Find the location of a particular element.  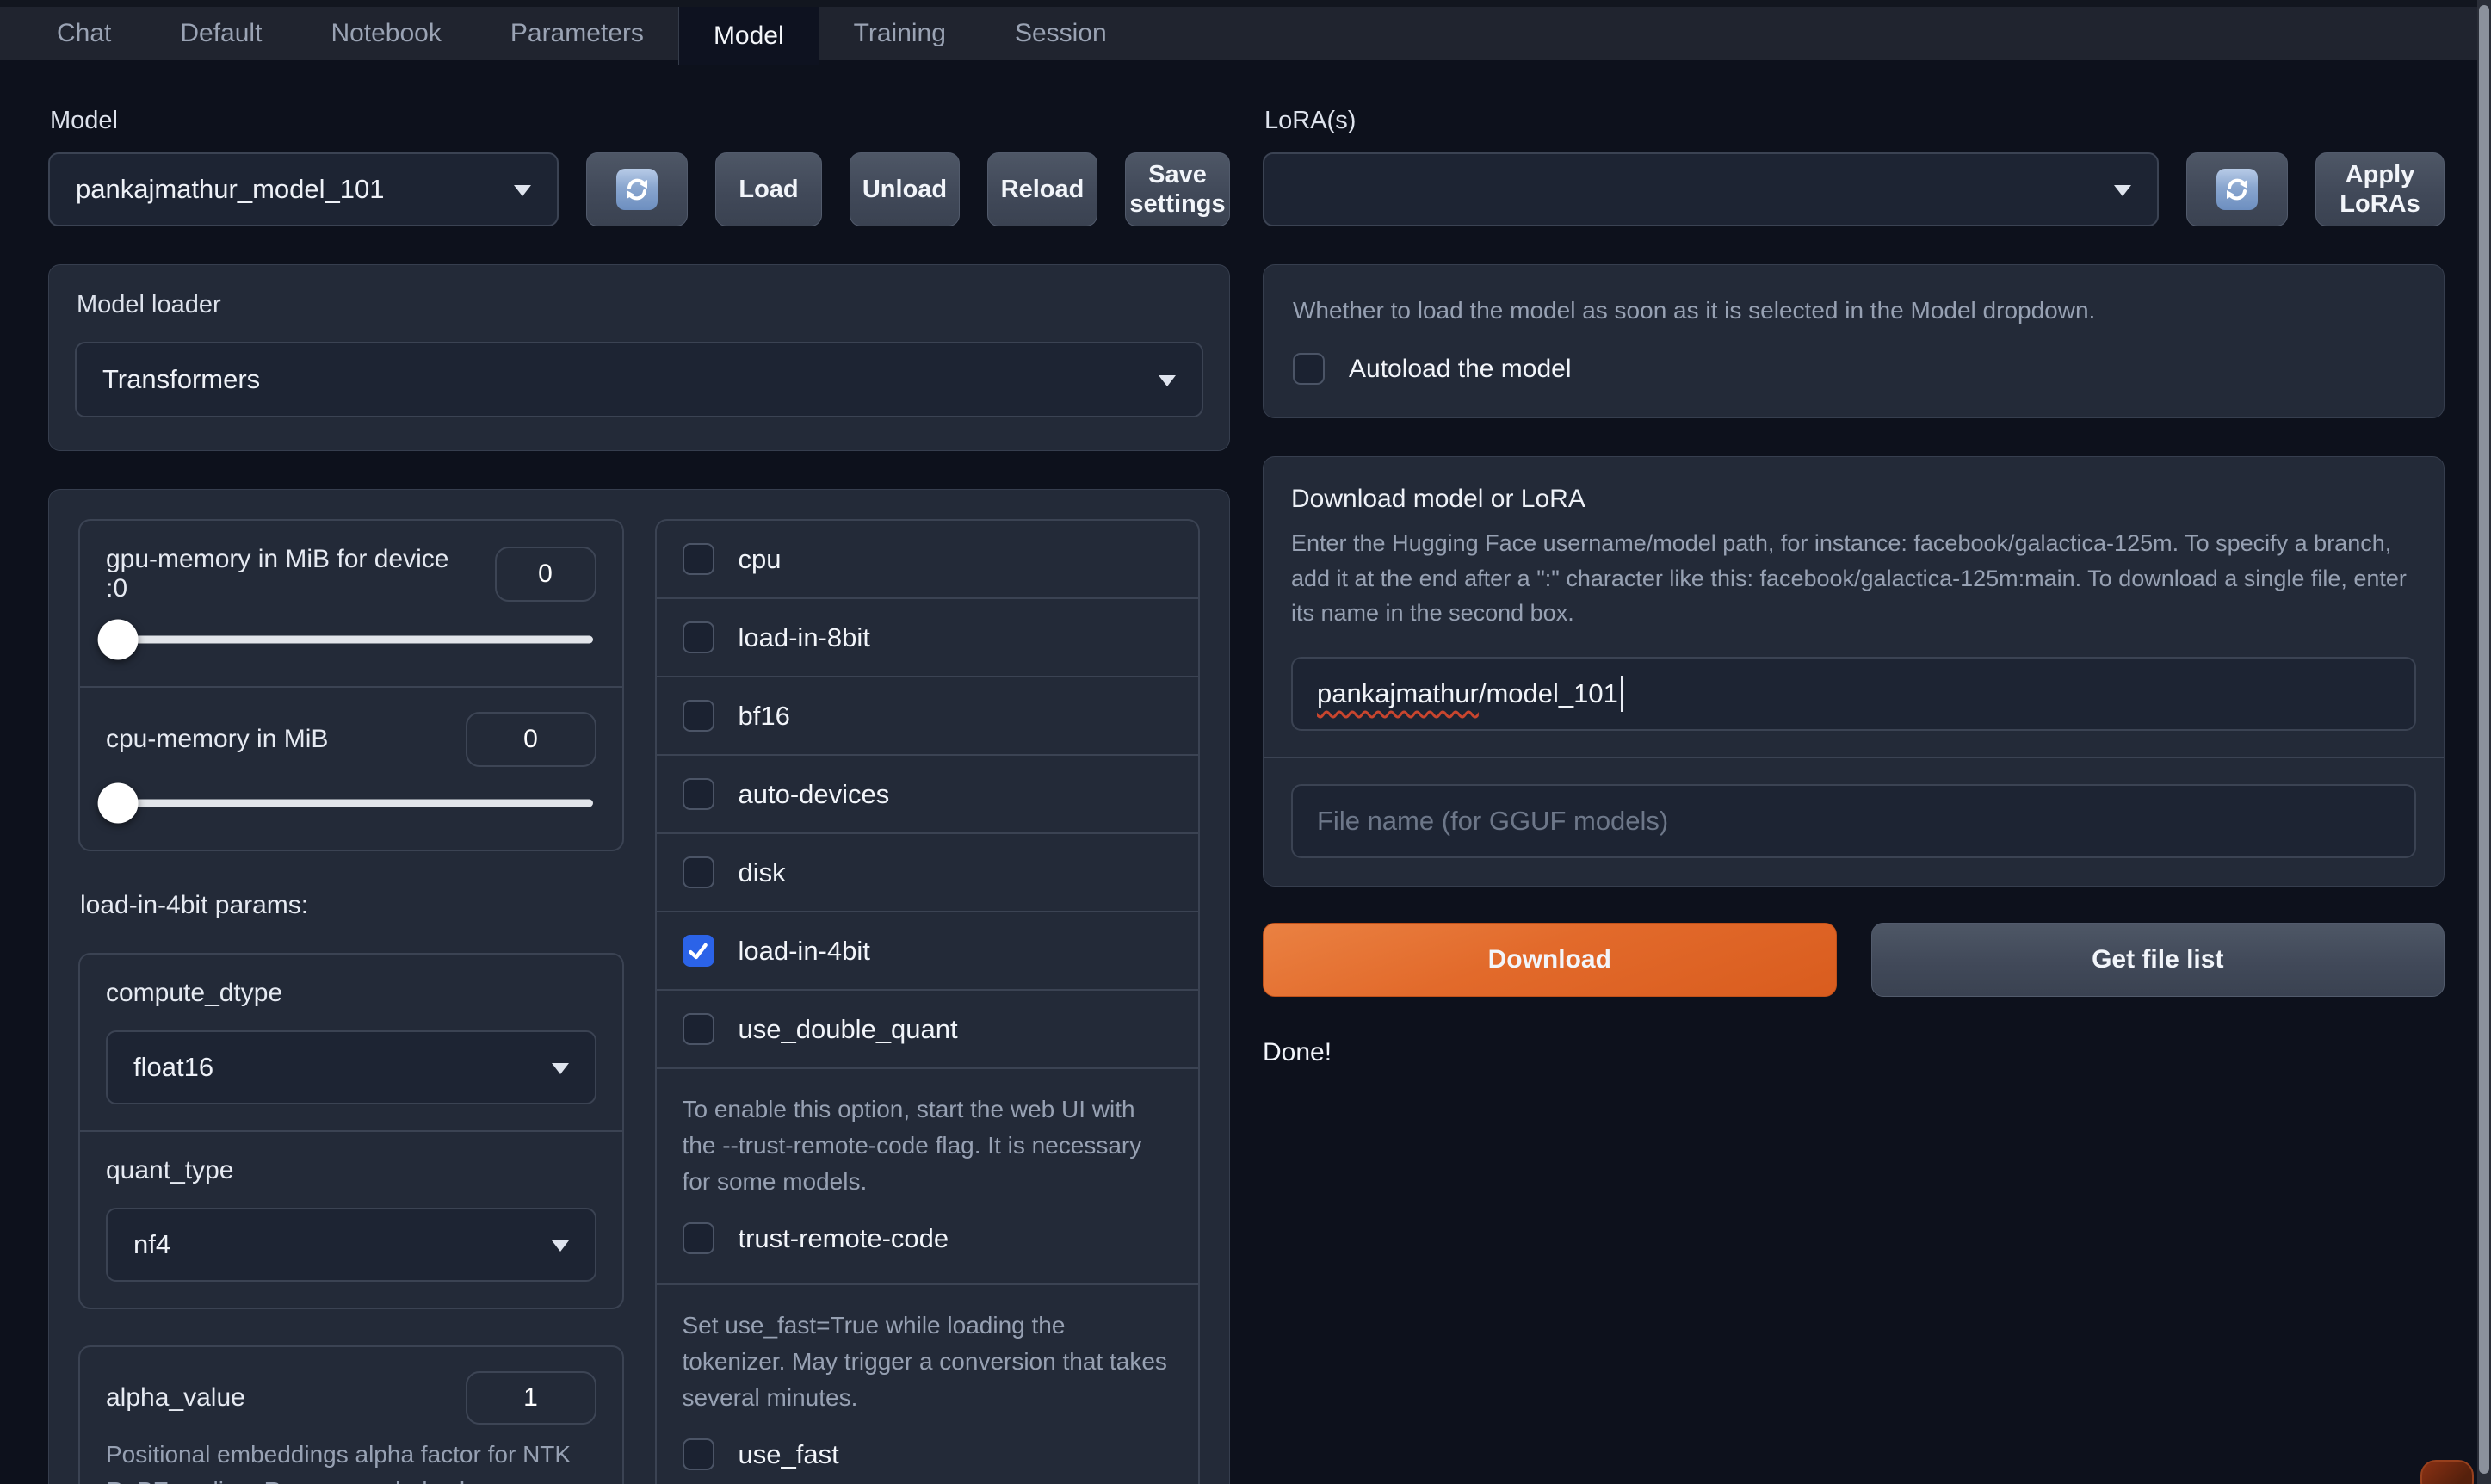

unload-button: Unload is located at coordinates (905, 189).